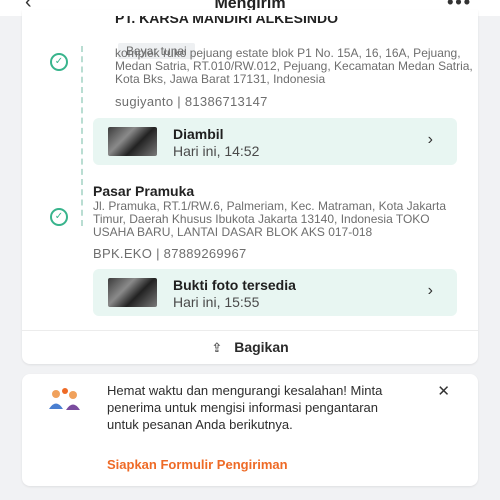  Describe the element at coordinates (191, 101) in the screenshot. I see `pickup-contact: sugiyanto | 81386713147` at that location.